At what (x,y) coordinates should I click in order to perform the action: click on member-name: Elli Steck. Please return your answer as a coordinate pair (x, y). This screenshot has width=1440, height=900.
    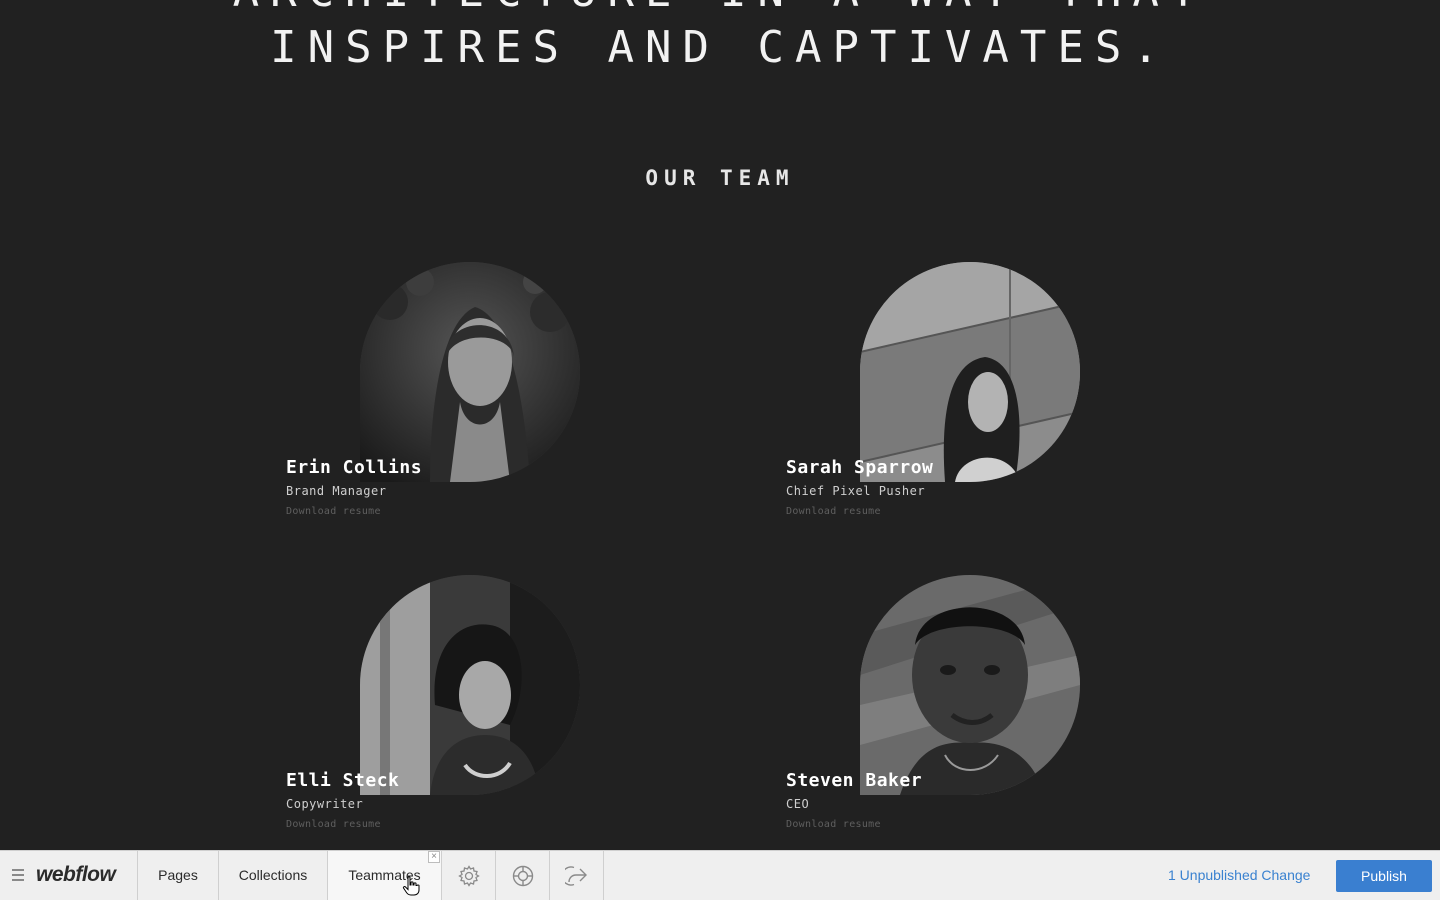
    Looking at the image, I should click on (343, 780).